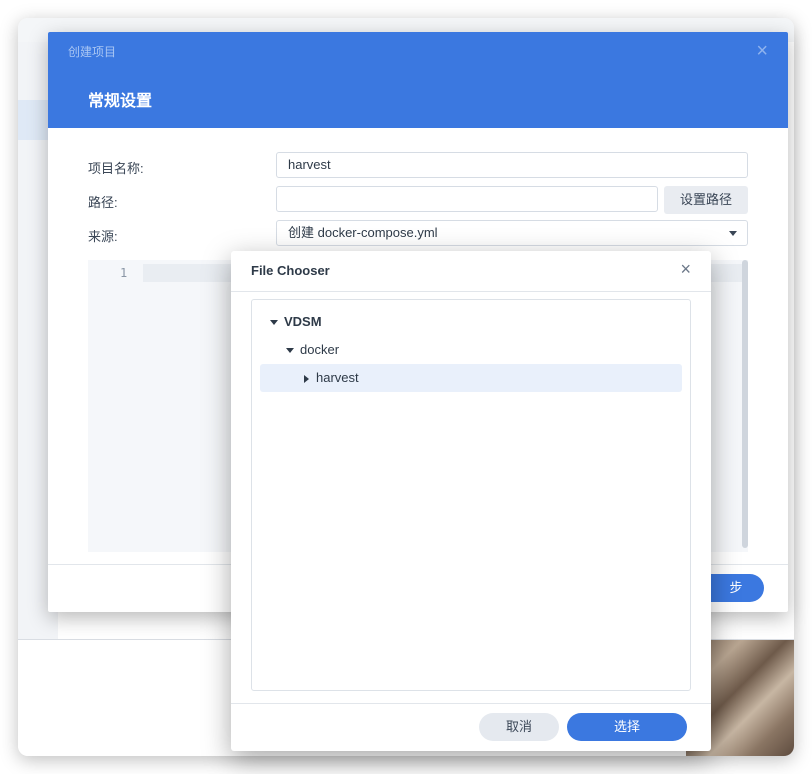 The height and width of the screenshot is (774, 812). I want to click on file-chooser-title: File Chooser, so click(290, 270).